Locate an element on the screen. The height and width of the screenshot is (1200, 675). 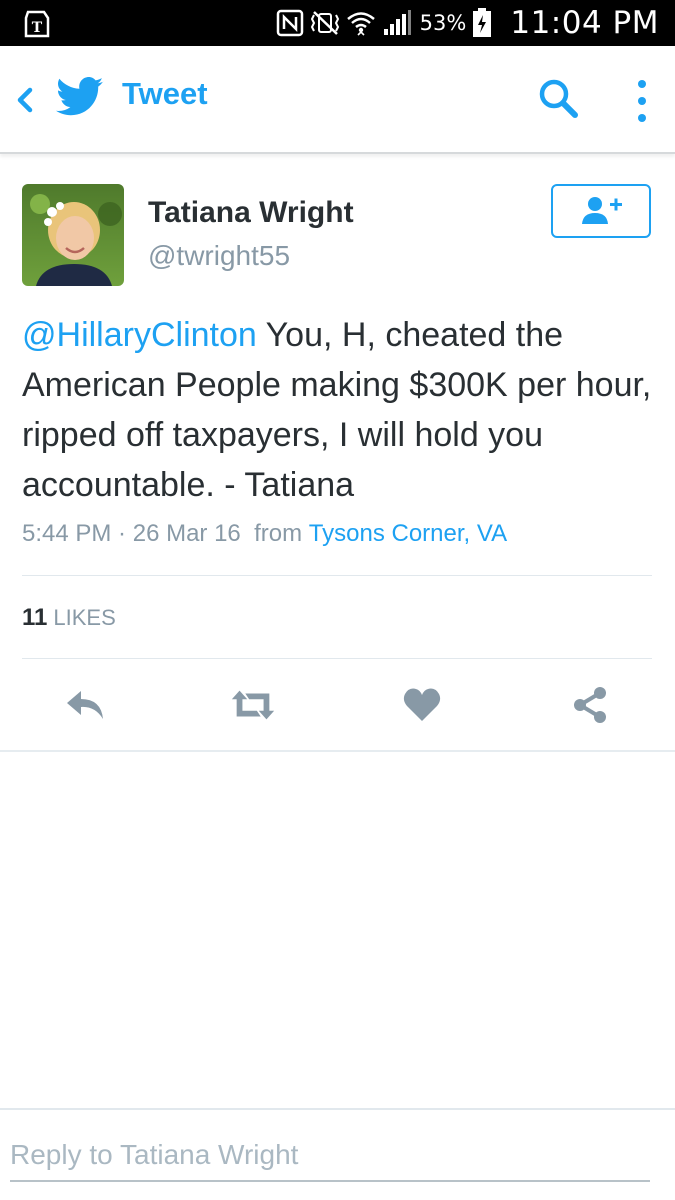
chevron-left-icon is located at coordinates (24, 100).